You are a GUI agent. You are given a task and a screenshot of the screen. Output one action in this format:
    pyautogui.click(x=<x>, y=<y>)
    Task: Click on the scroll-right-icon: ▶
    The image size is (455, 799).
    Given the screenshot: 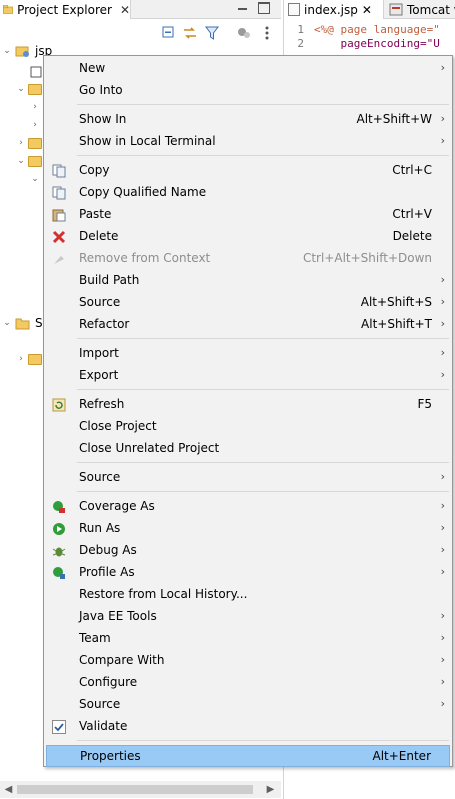 What is the action you would take?
    pyautogui.click(x=270, y=789)
    